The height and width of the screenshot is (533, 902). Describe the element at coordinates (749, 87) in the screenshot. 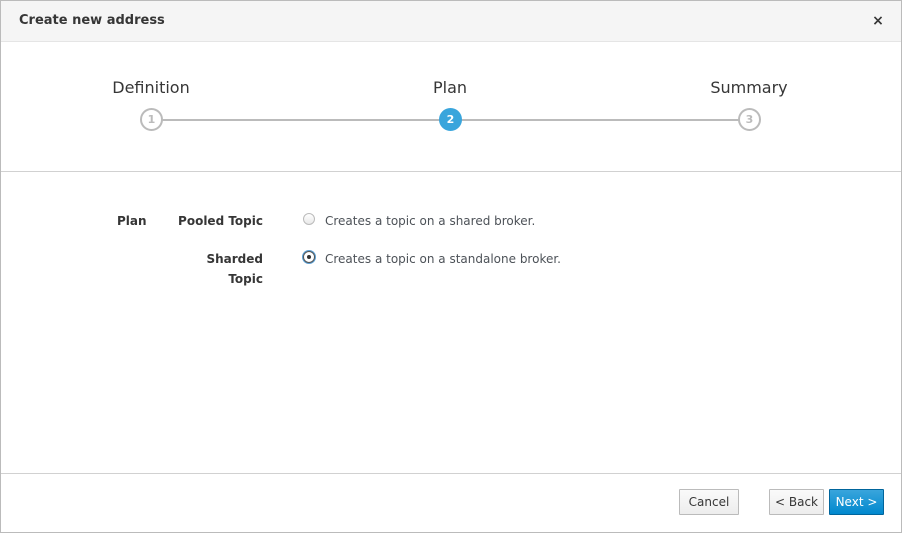

I see `wizard-step-label: Summary` at that location.